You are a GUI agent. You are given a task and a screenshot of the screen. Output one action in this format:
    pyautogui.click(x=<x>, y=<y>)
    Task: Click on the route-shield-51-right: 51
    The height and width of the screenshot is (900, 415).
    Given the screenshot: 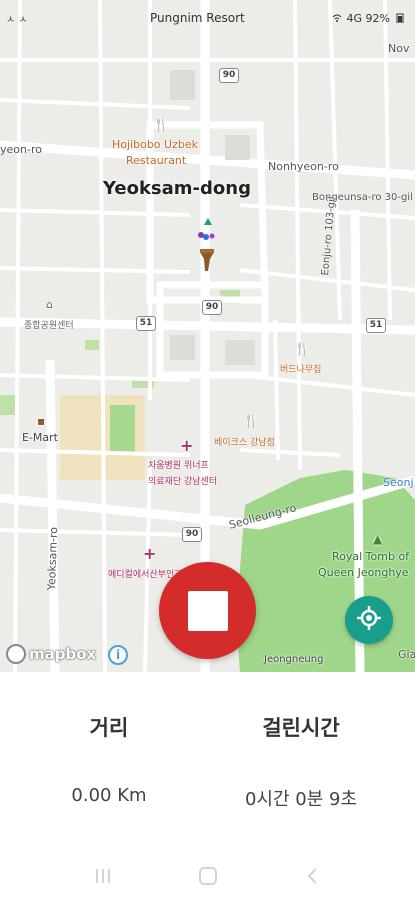 What is the action you would take?
    pyautogui.click(x=376, y=325)
    